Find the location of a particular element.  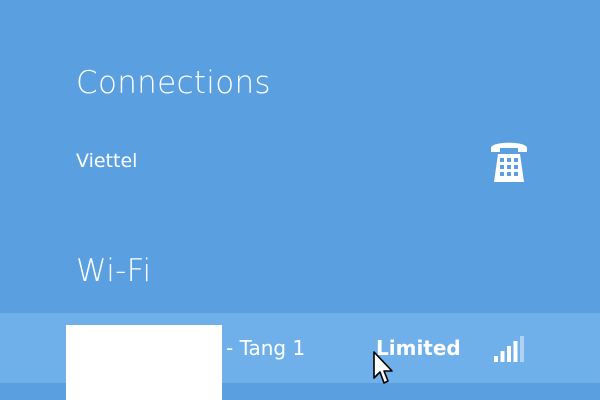

wifi-heading: Wi-Fi is located at coordinates (114, 271).